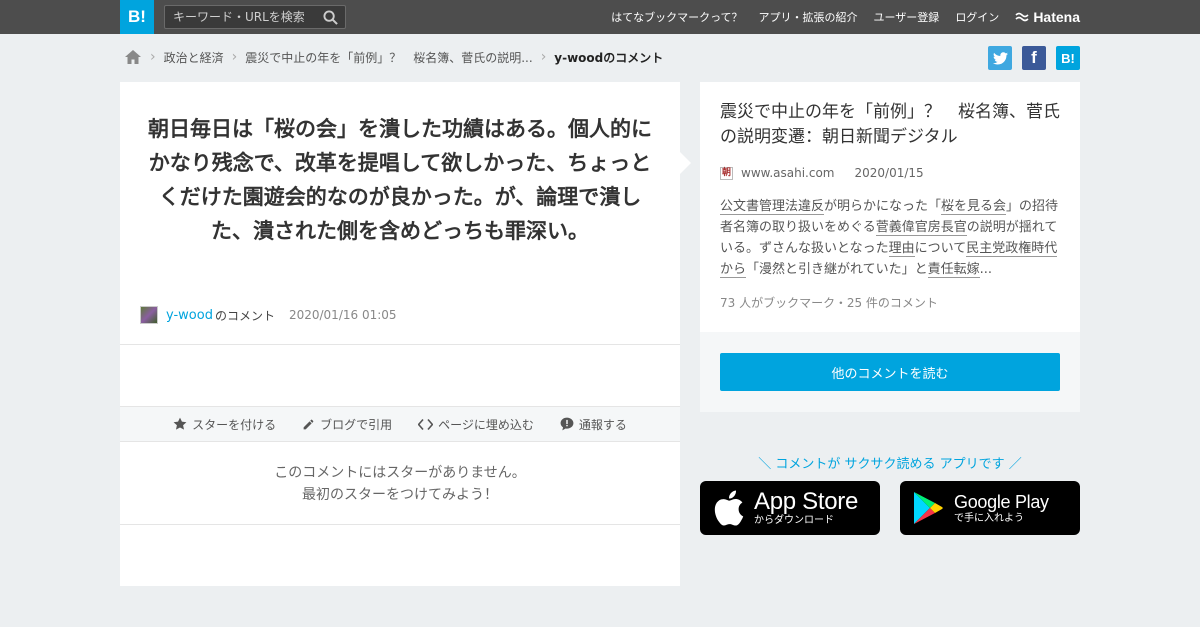 This screenshot has width=1200, height=630. I want to click on app-store-subtitle: からダウンロード, so click(794, 520).